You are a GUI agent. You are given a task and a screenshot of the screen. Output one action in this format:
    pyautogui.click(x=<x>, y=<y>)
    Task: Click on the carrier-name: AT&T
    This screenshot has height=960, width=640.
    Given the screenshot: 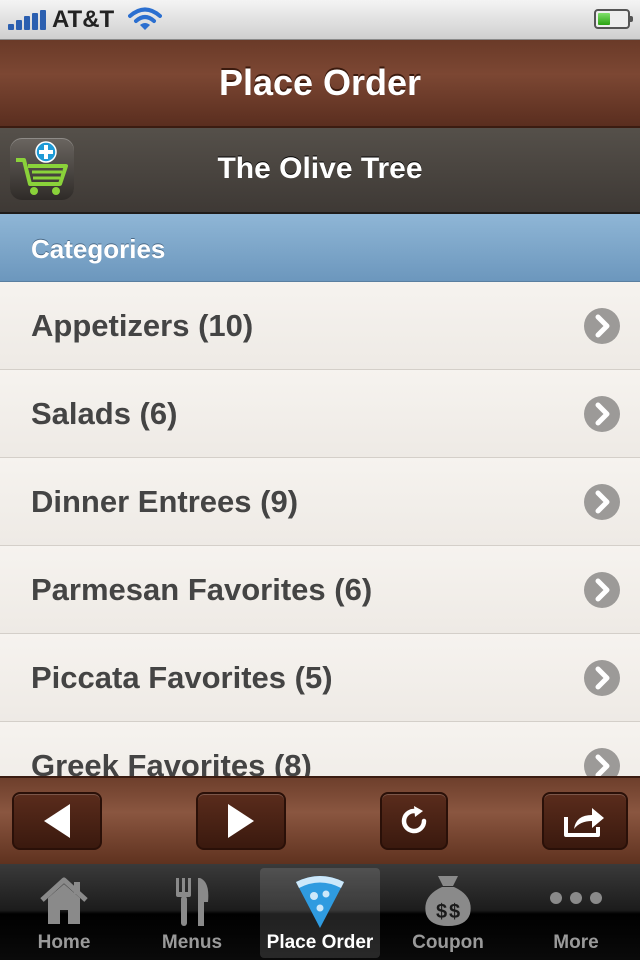 What is the action you would take?
    pyautogui.click(x=83, y=19)
    